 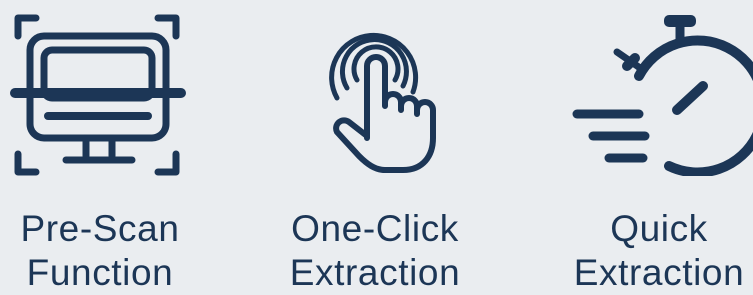 What do you see at coordinates (659, 93) in the screenshot?
I see `fast-stopwatch-icon` at bounding box center [659, 93].